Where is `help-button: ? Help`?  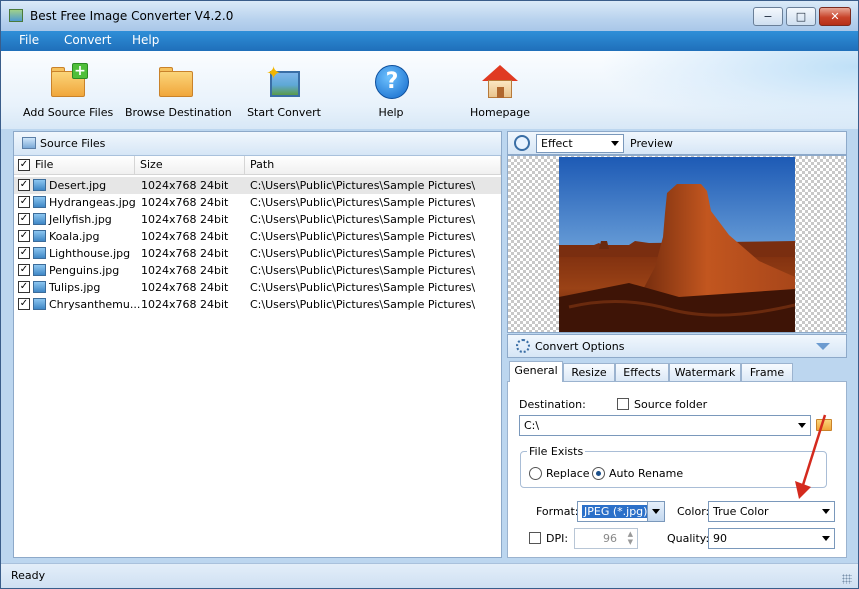 help-button: ? Help is located at coordinates (391, 92).